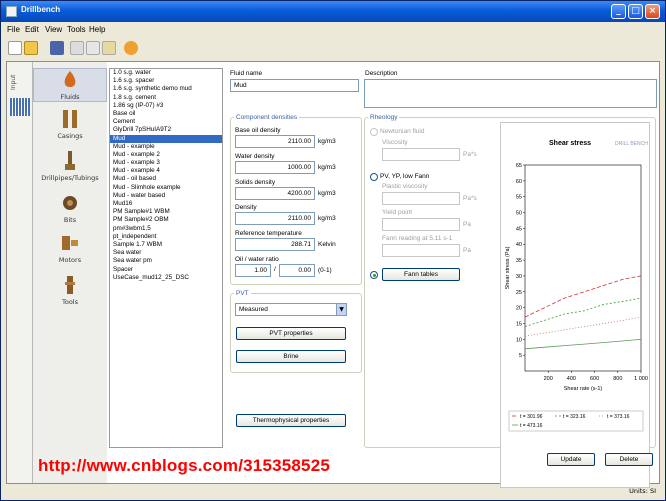 This screenshot has height=501, width=666. I want to click on tab-input: Input, so click(20, 79).